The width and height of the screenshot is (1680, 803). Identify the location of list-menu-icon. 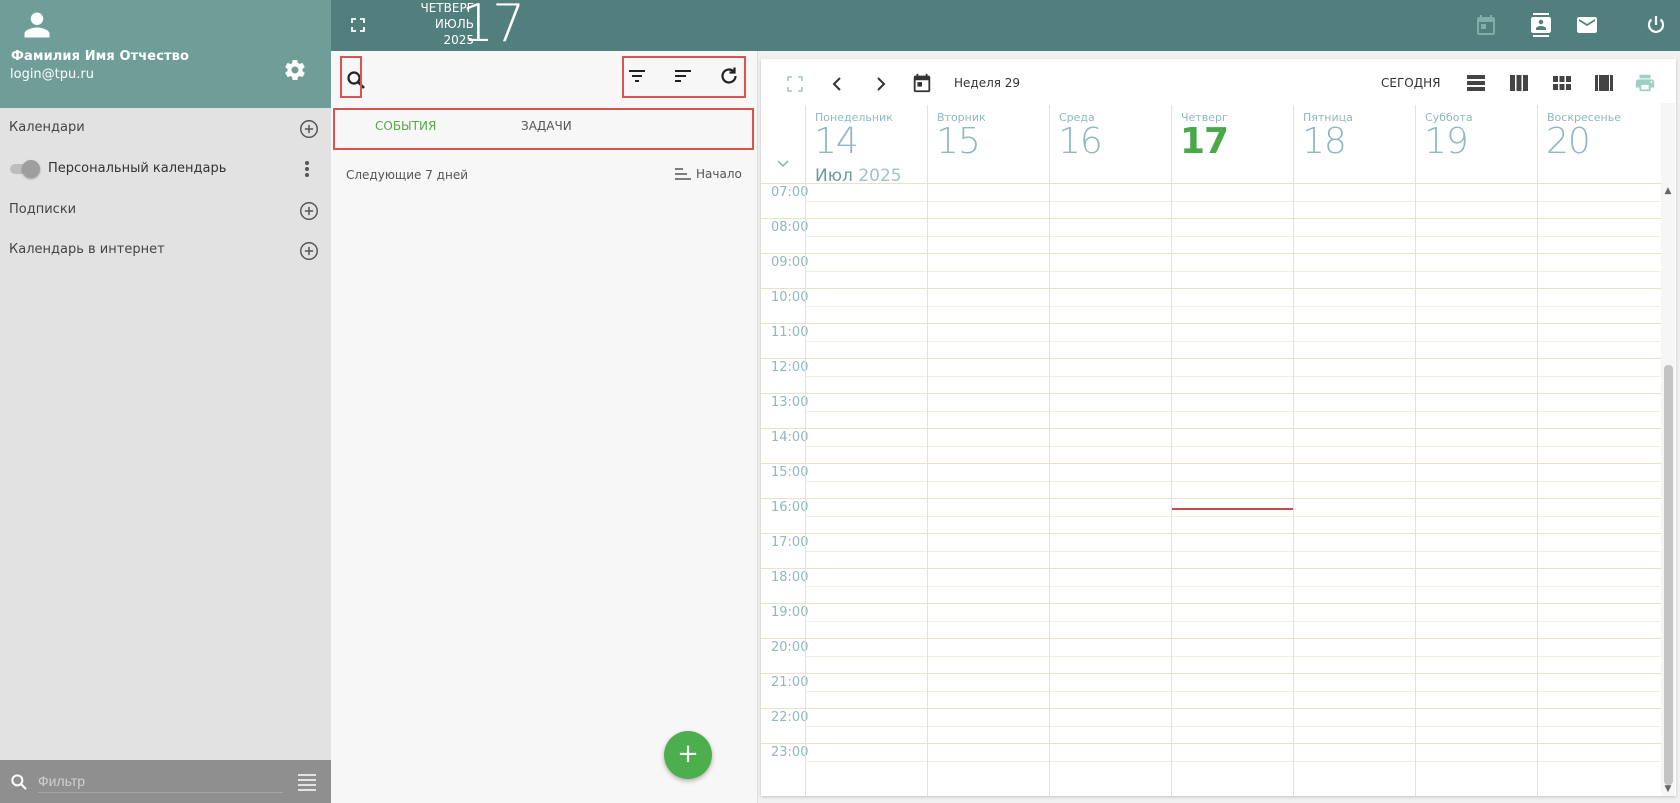
(307, 782).